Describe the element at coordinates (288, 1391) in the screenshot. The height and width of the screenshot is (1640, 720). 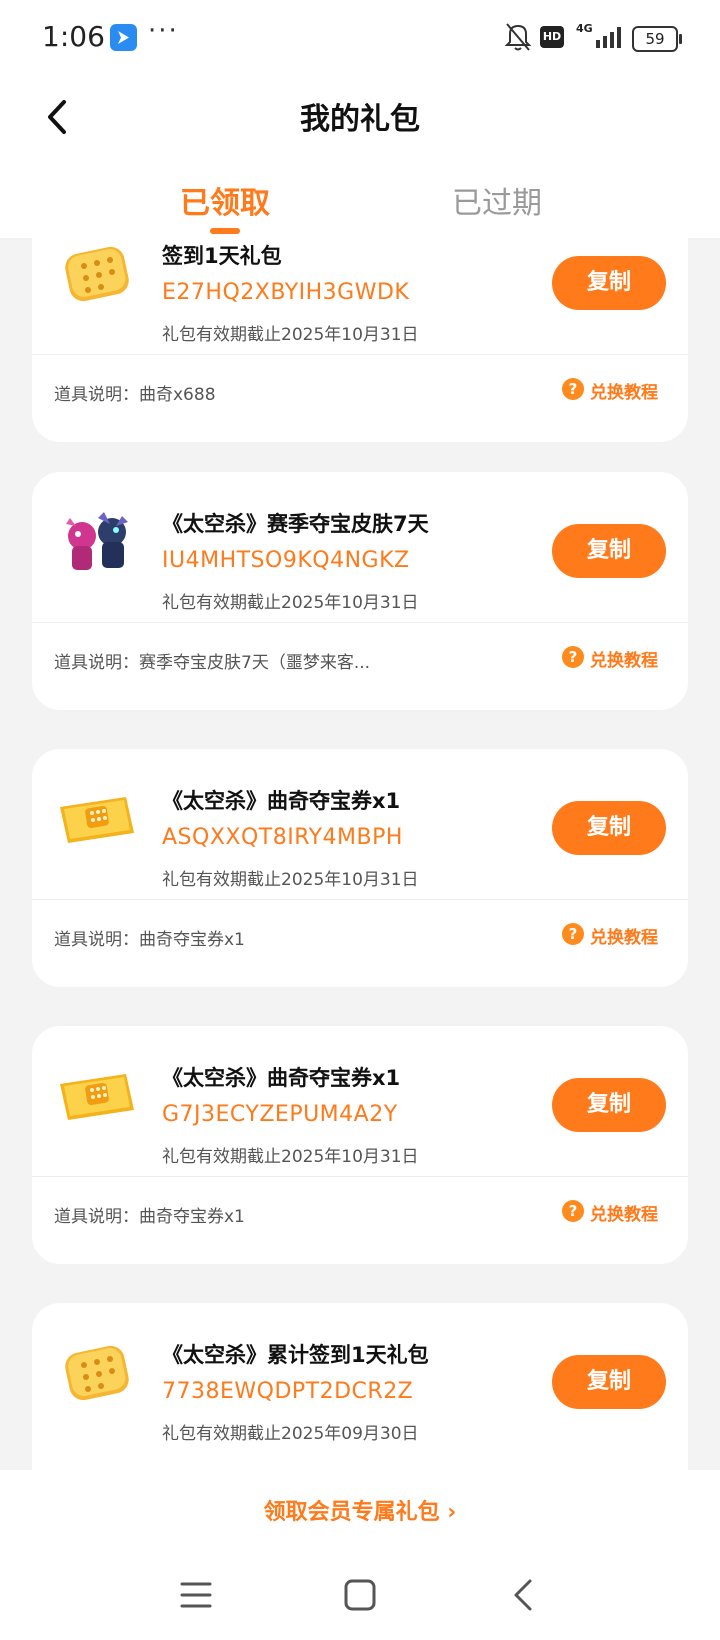
I see `gift-code: 7738EWQDPT2DCR2Z` at that location.